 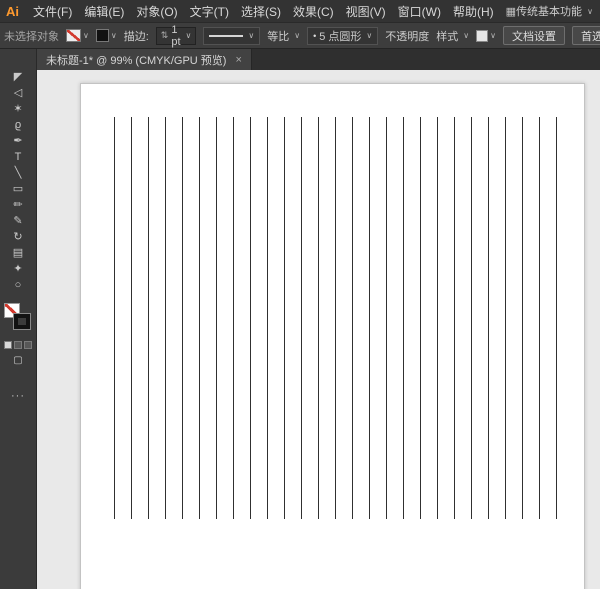 I want to click on rectangle-tool: ▭, so click(x=18, y=189).